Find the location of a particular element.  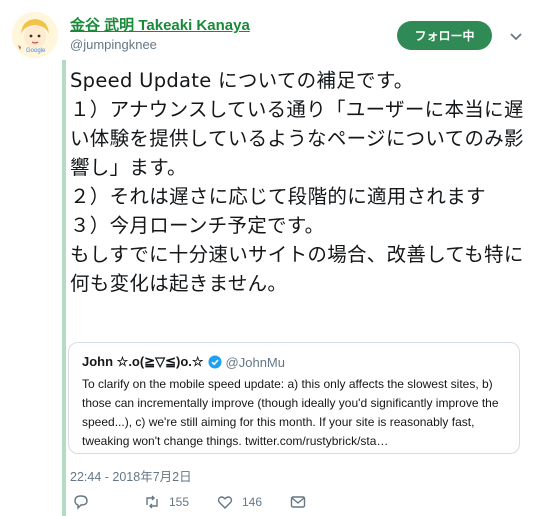

avatar-badge-text: Google is located at coordinates (36, 51).